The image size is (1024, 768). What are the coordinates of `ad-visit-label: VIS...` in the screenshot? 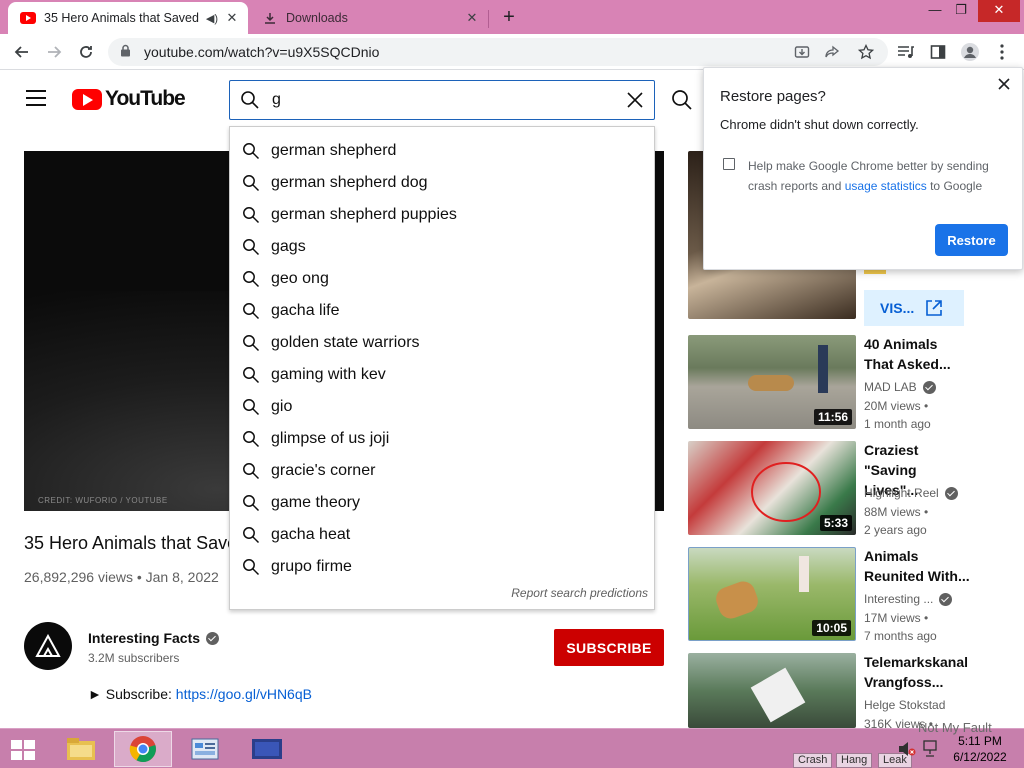 It's located at (897, 308).